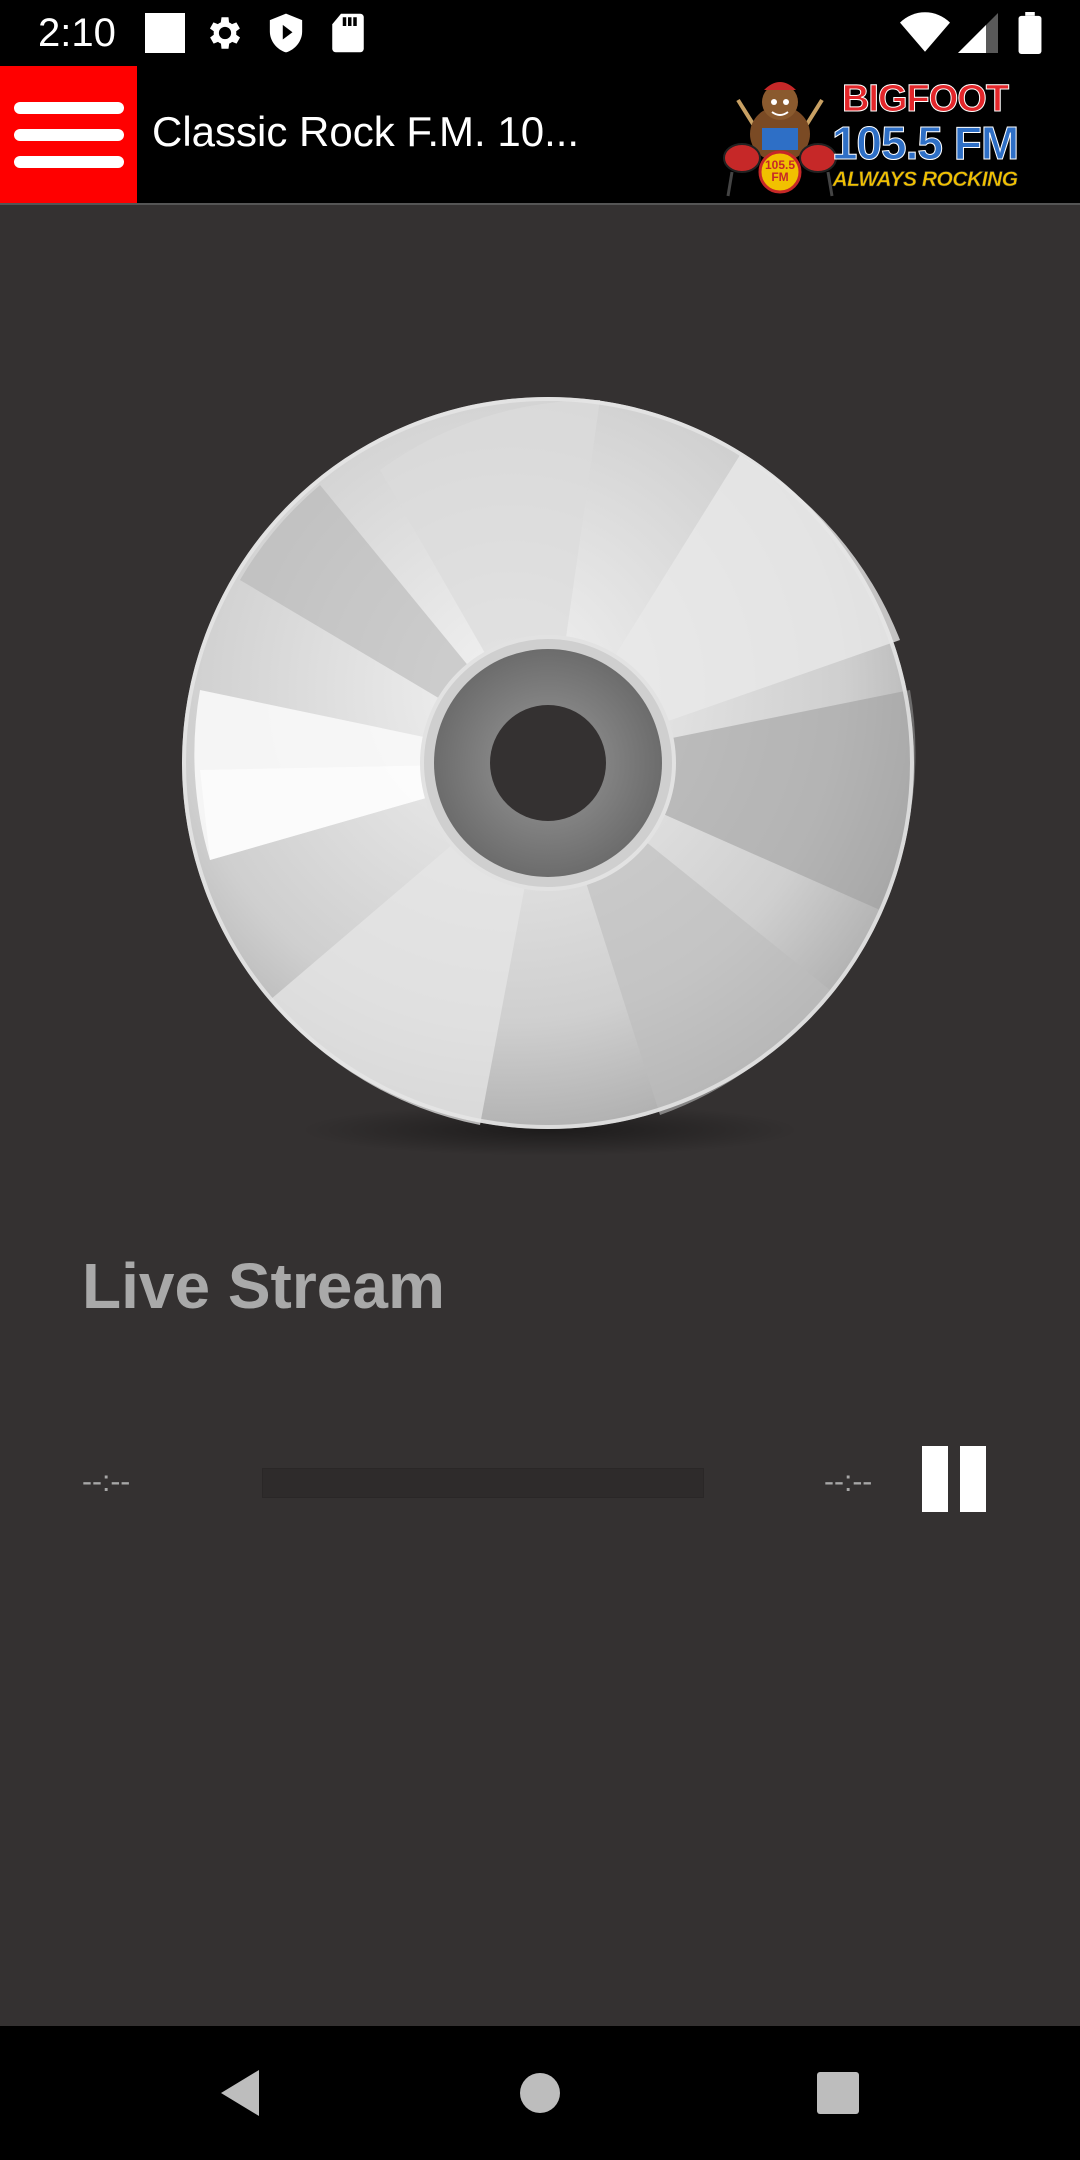  What do you see at coordinates (978, 35) in the screenshot?
I see `cell-signal-icon` at bounding box center [978, 35].